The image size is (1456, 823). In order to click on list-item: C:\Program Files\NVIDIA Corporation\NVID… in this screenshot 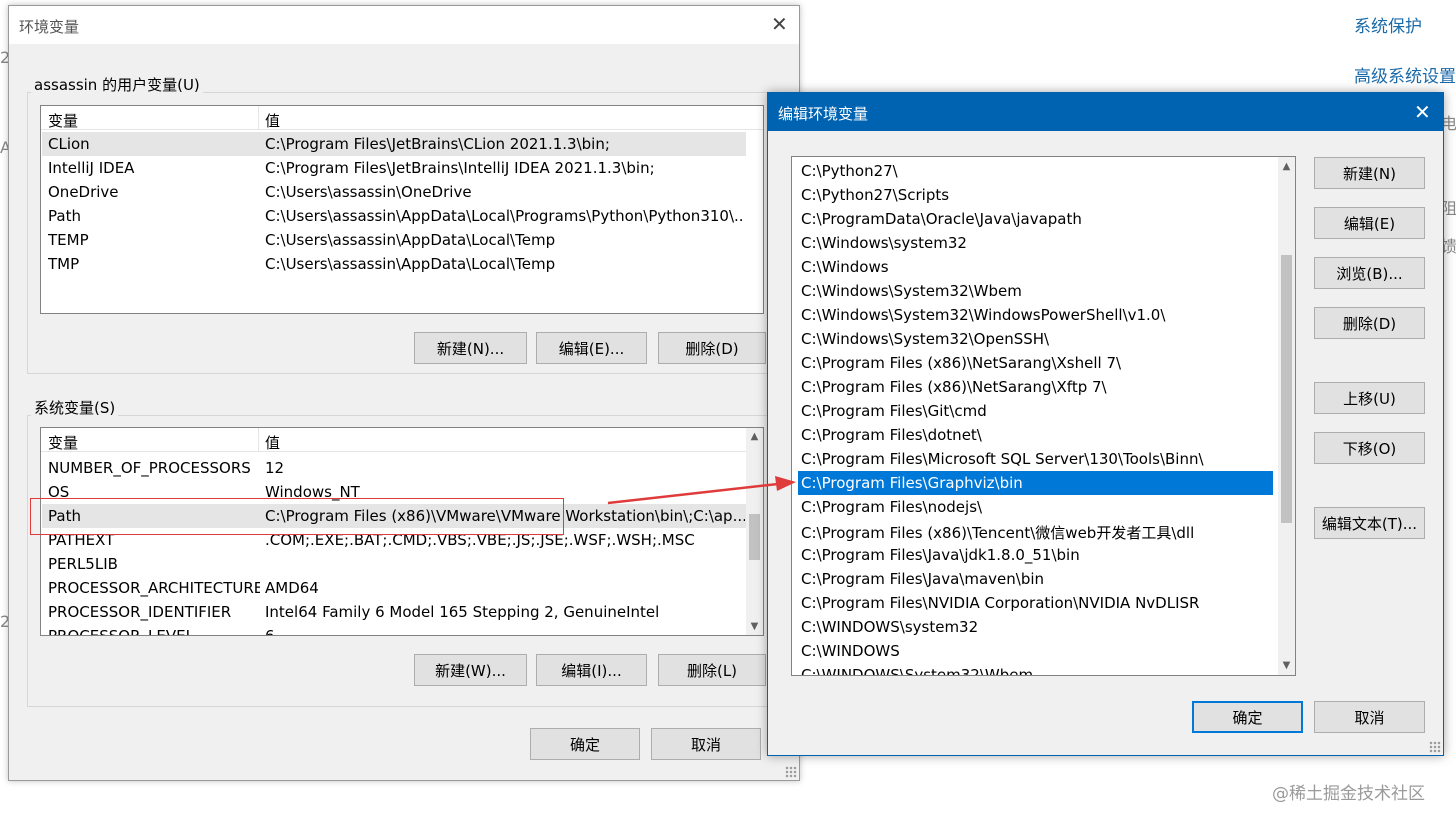, I will do `click(1035, 603)`.